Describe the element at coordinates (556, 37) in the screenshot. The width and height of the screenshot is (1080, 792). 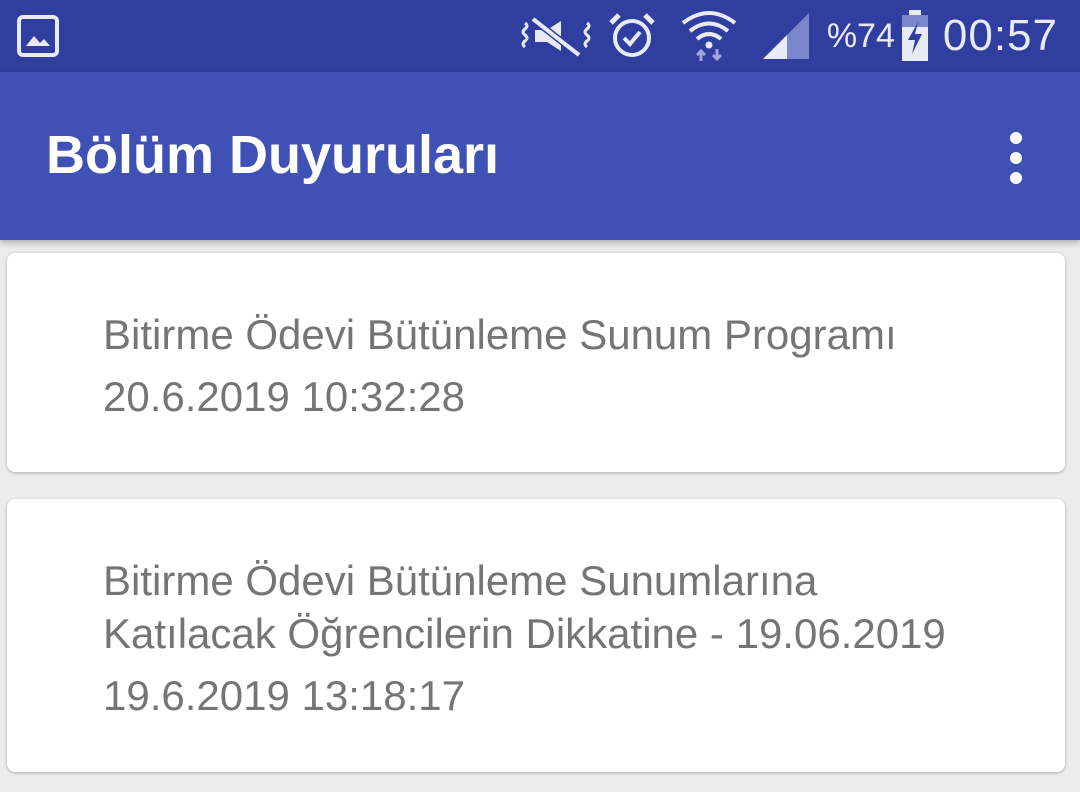
I see `vibrate-icon` at that location.